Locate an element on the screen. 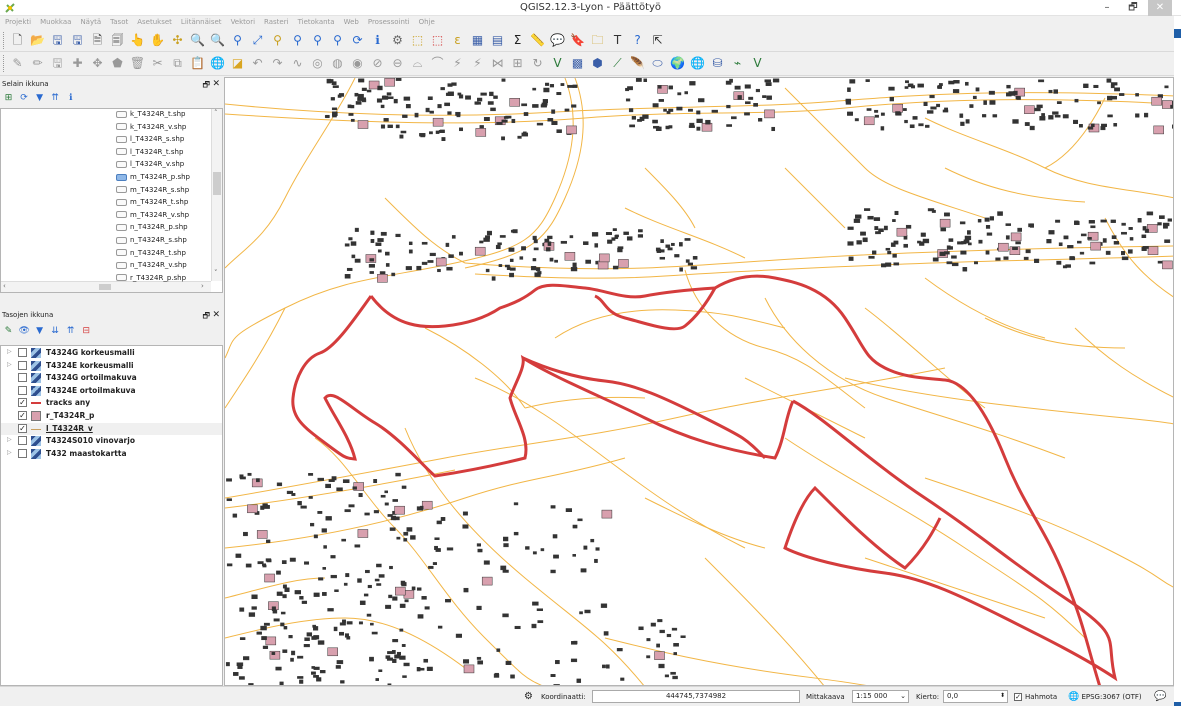 The height and width of the screenshot is (706, 1181). gps-icon: V is located at coordinates (757, 63).